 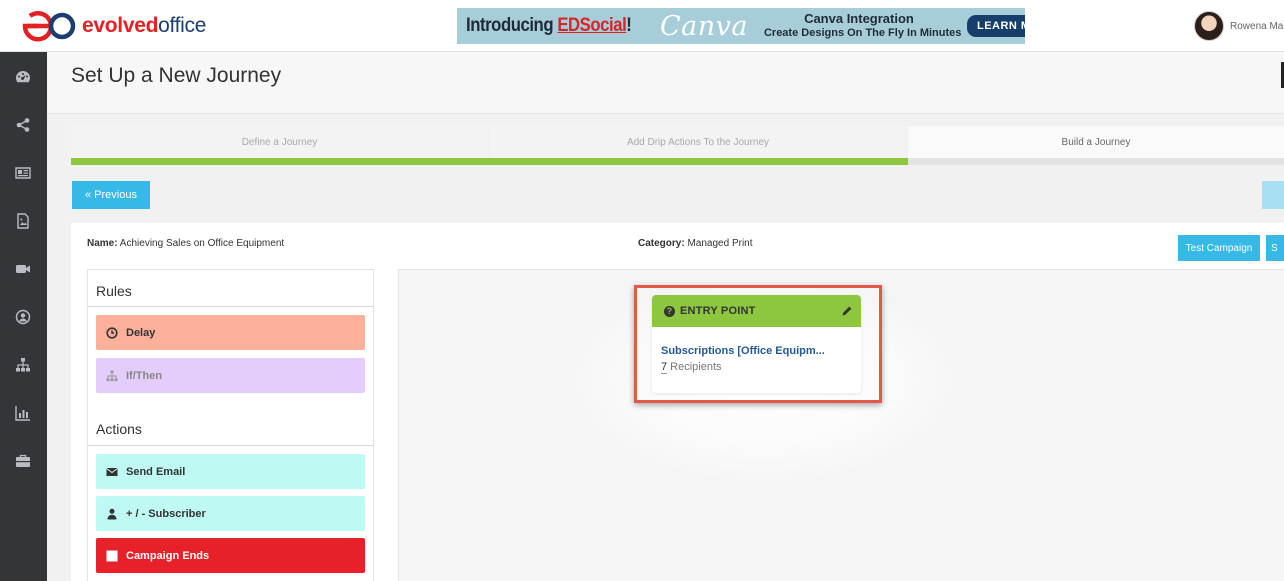 What do you see at coordinates (995, 26) in the screenshot?
I see `learn-more-button: LEARN MORE` at bounding box center [995, 26].